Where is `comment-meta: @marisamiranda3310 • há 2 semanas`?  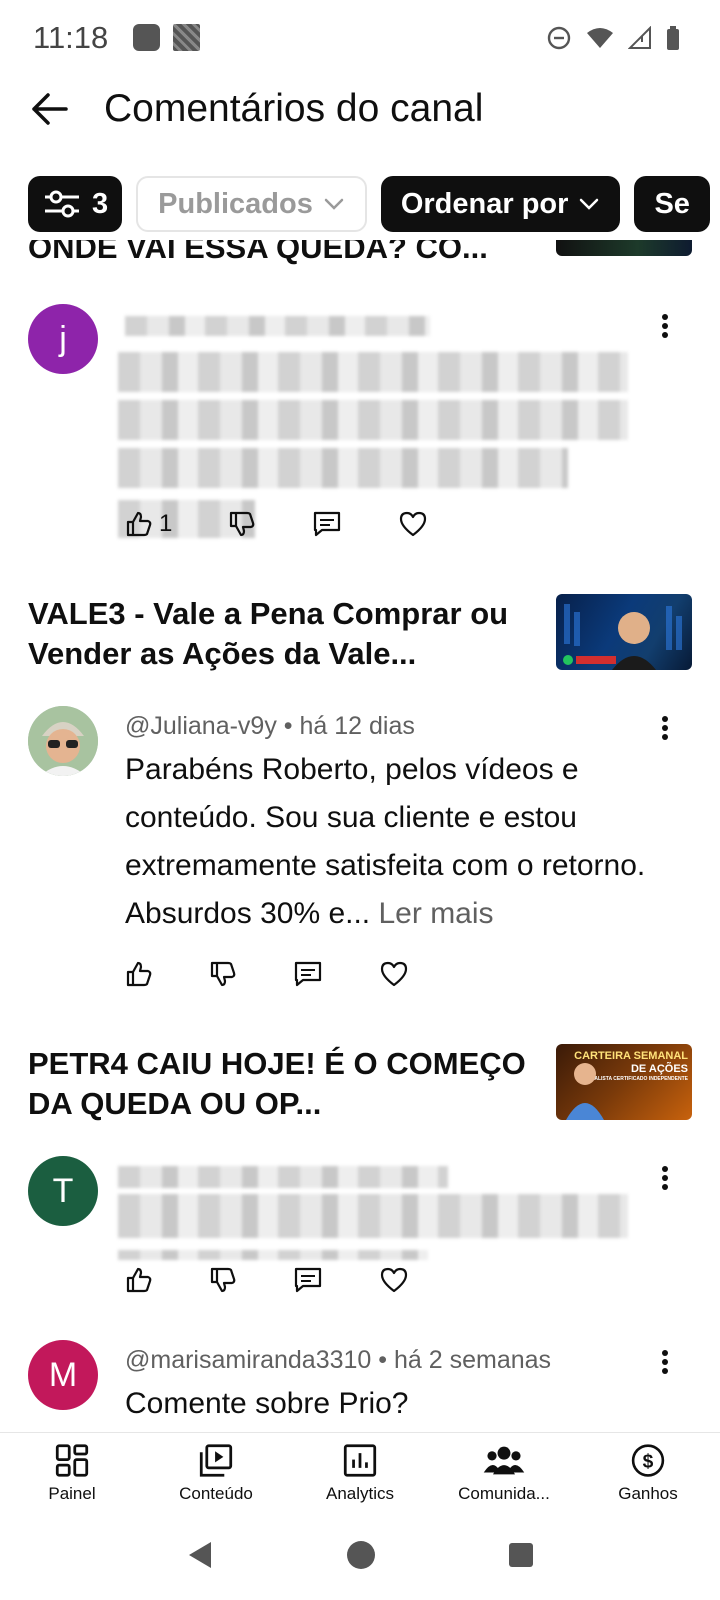 comment-meta: @marisamiranda3310 • há 2 semanas is located at coordinates (338, 1360).